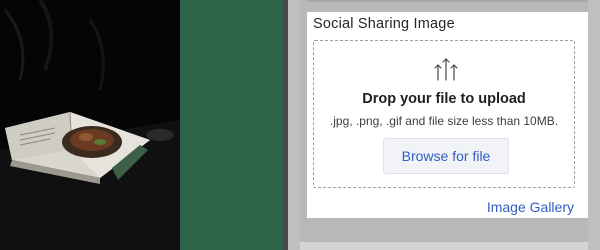  I want to click on divider, so click(447, 1).